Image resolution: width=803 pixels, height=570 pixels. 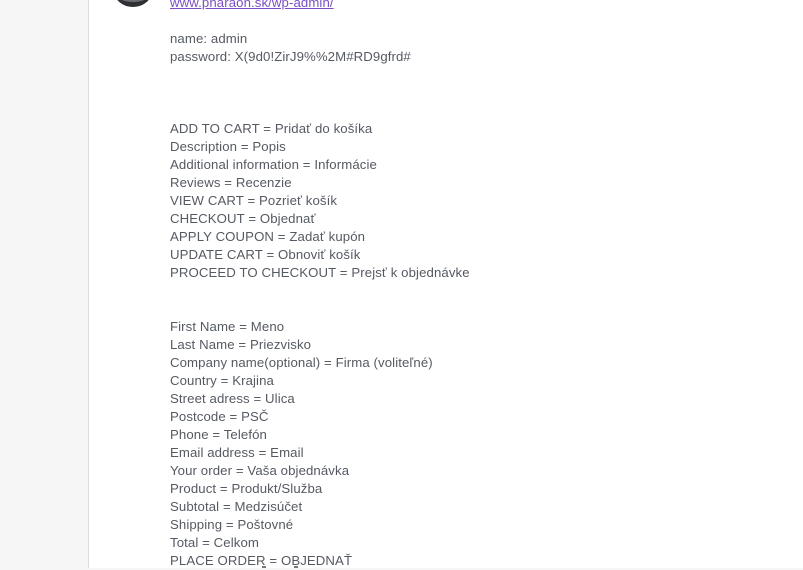 What do you see at coordinates (232, 398) in the screenshot?
I see `translation-line: Street adress = Ulica` at bounding box center [232, 398].